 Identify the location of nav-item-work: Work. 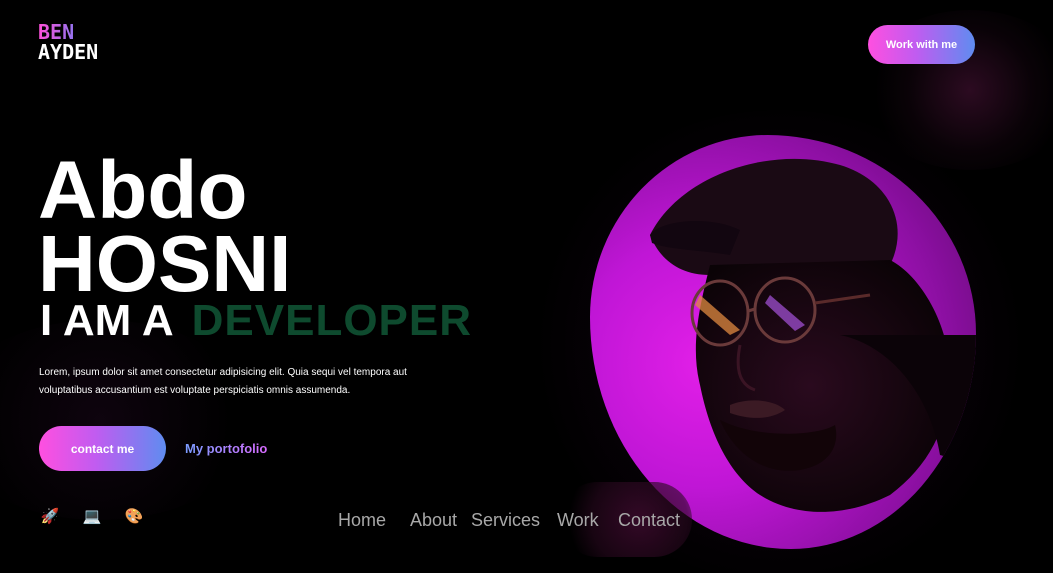
(578, 520).